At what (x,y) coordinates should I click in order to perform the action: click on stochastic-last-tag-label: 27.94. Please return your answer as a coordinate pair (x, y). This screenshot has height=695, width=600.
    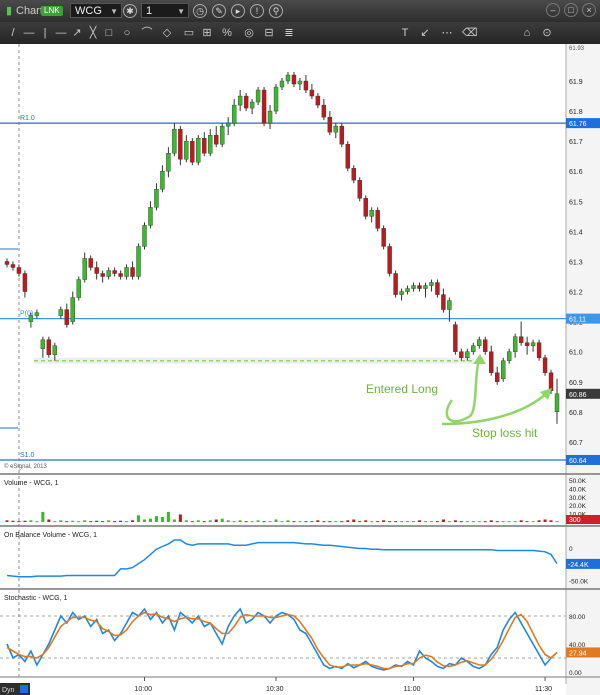
    Looking at the image, I should click on (578, 653).